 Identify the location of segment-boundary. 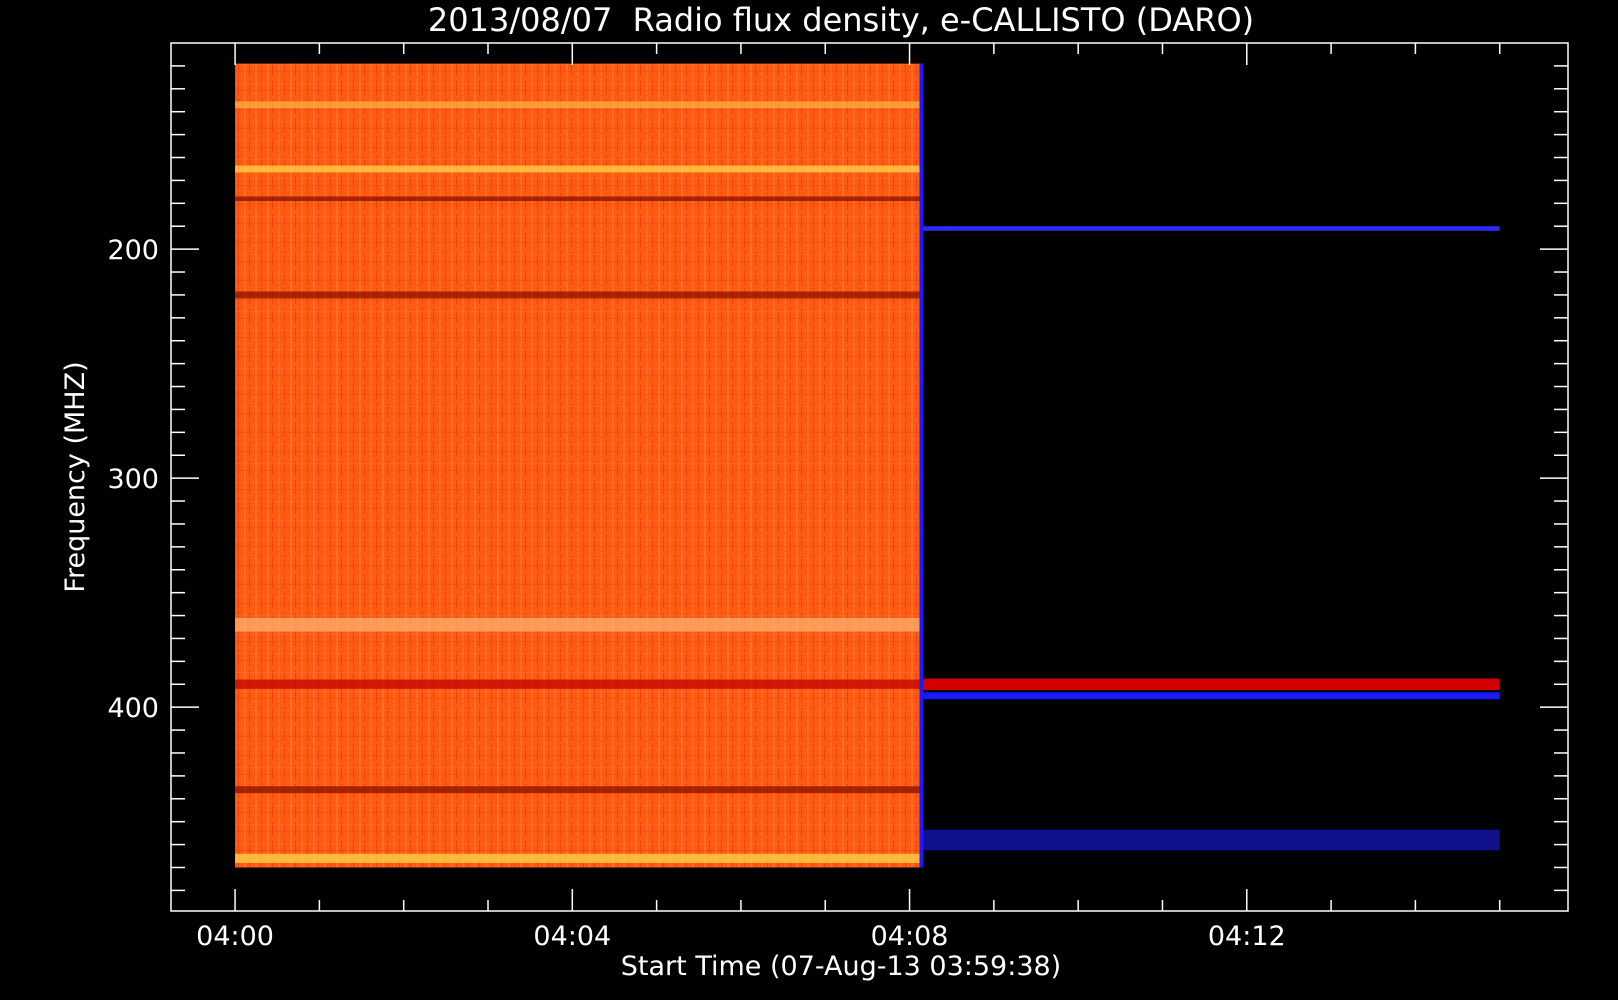
(921, 465).